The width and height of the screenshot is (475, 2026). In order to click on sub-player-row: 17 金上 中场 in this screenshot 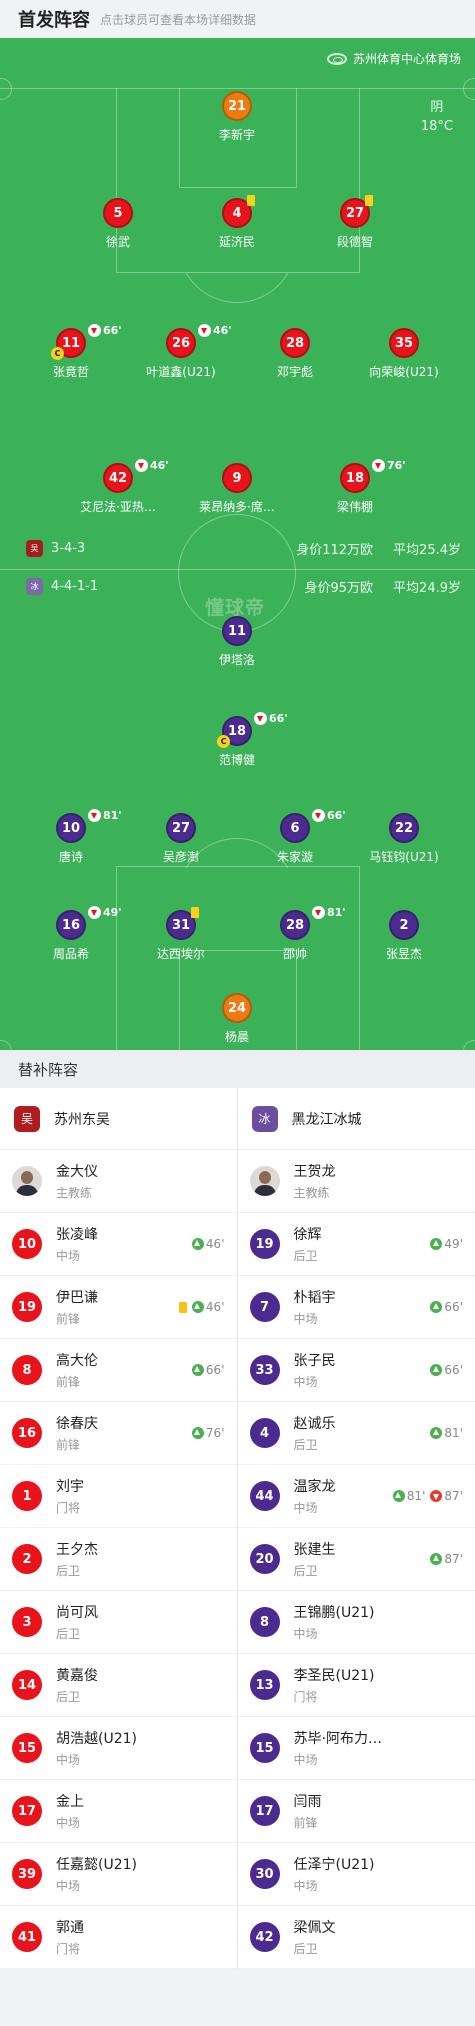, I will do `click(118, 1811)`.